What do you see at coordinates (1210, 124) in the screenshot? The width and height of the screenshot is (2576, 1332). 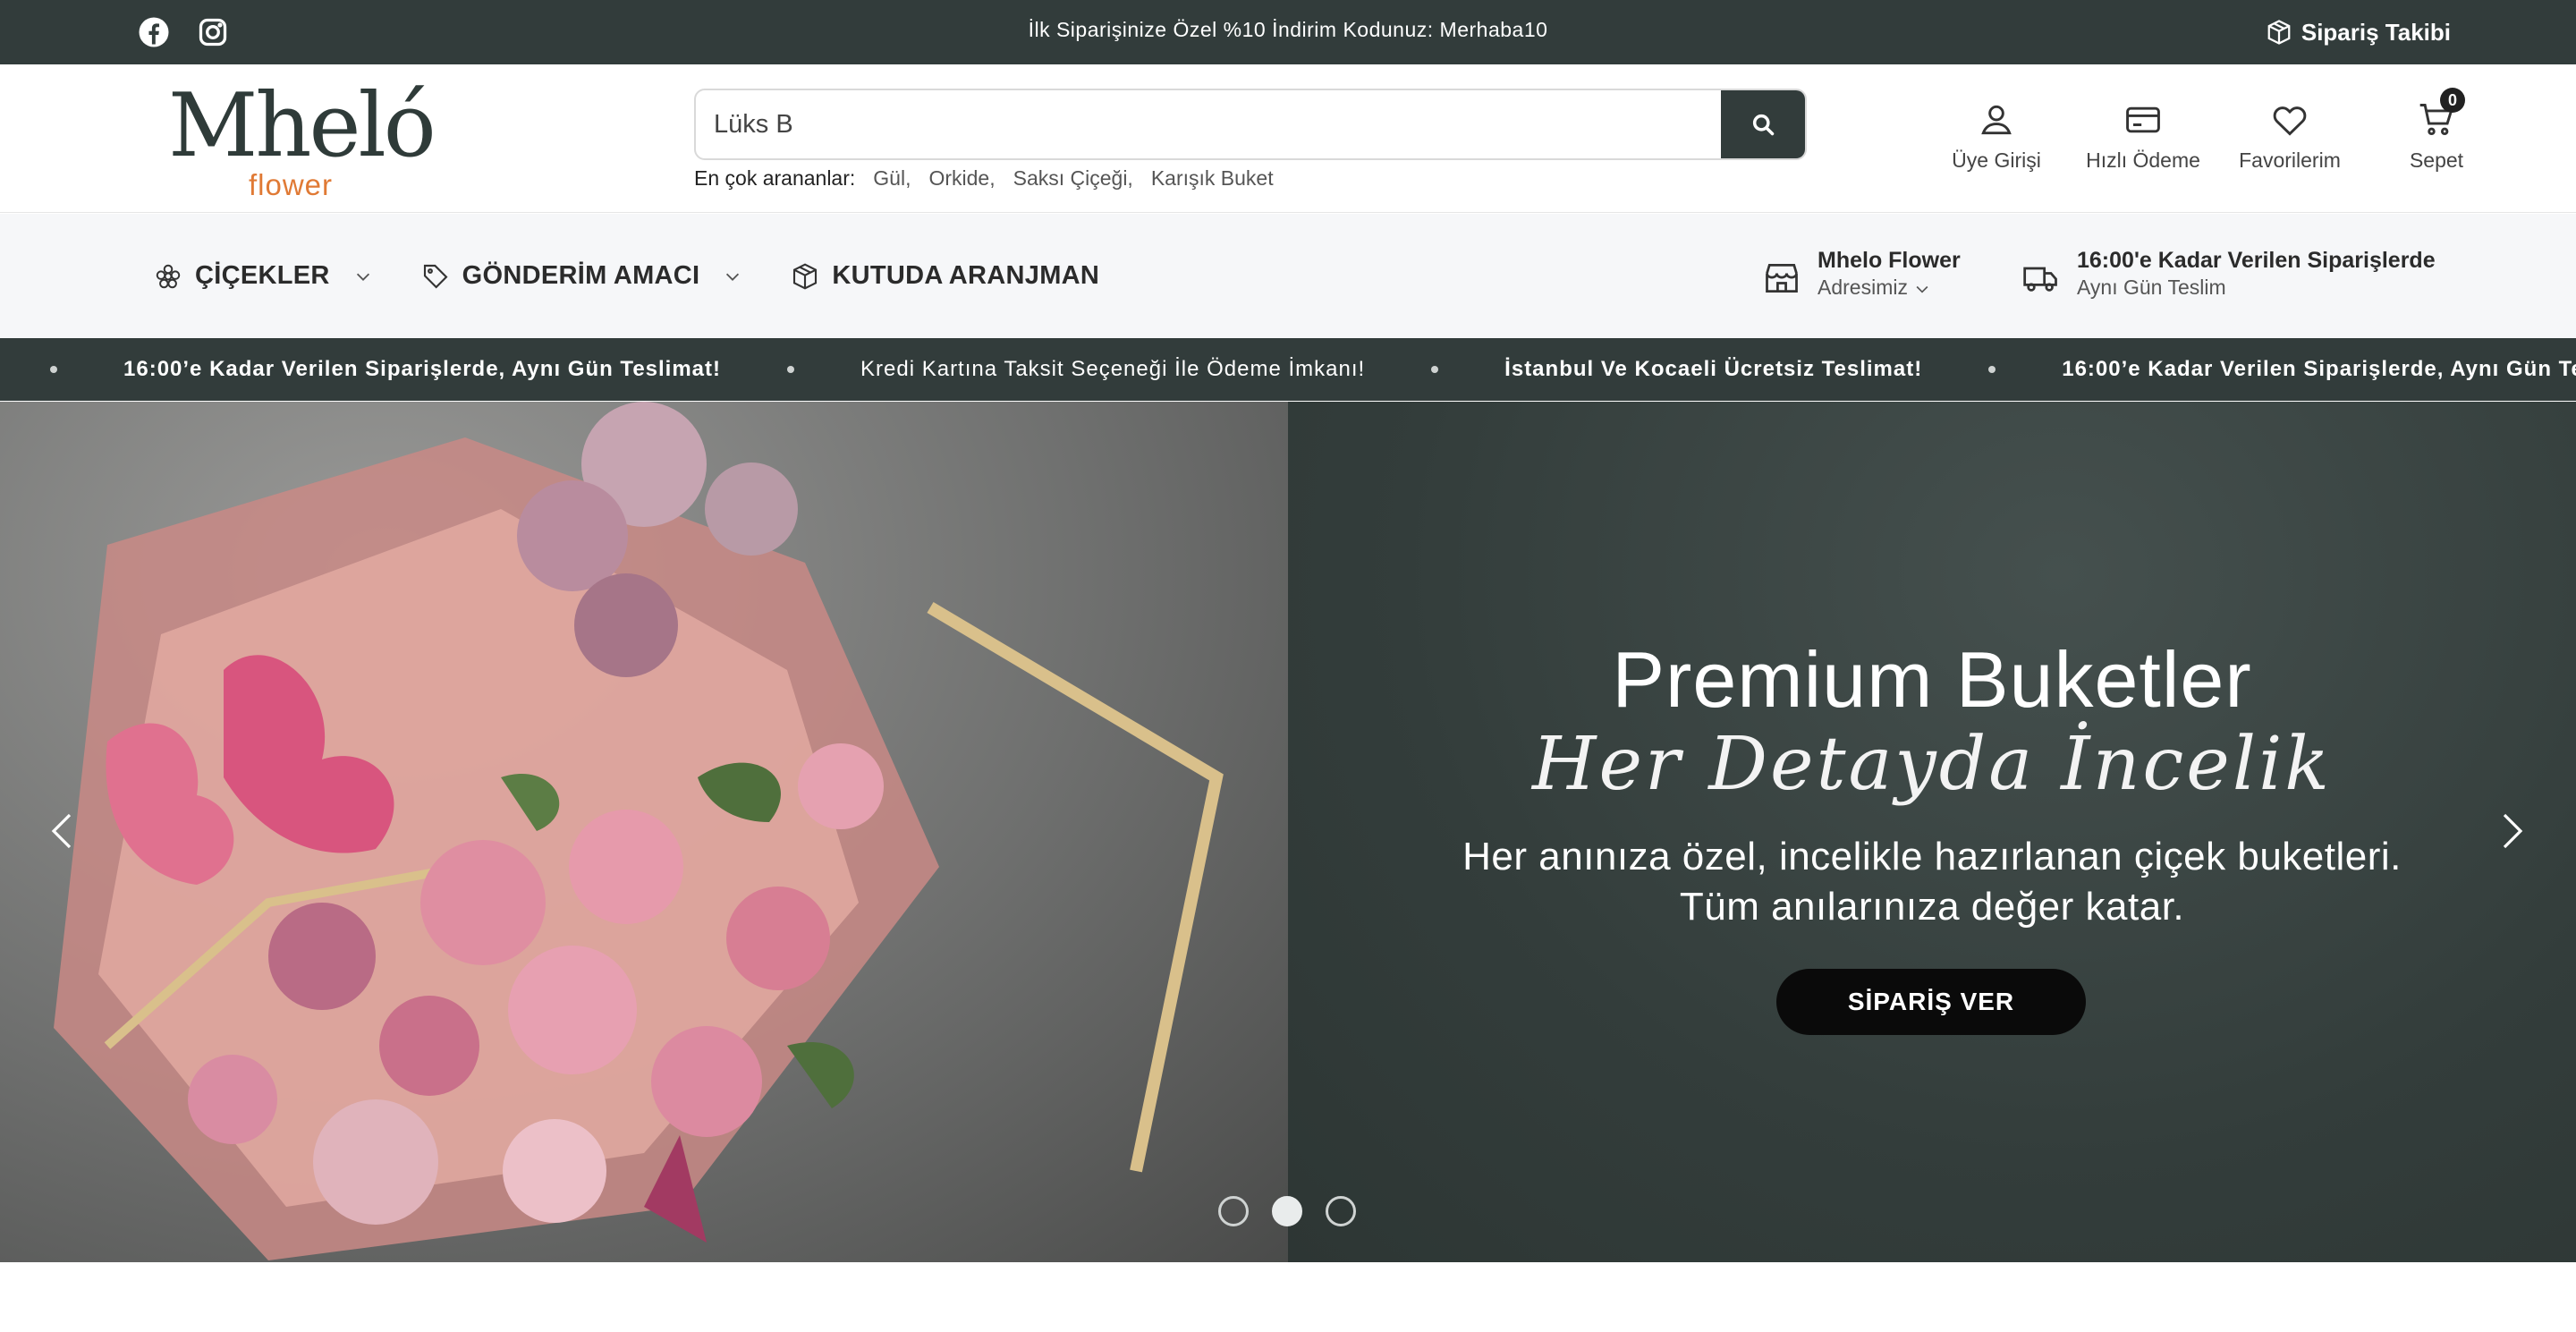 I see `search-input` at bounding box center [1210, 124].